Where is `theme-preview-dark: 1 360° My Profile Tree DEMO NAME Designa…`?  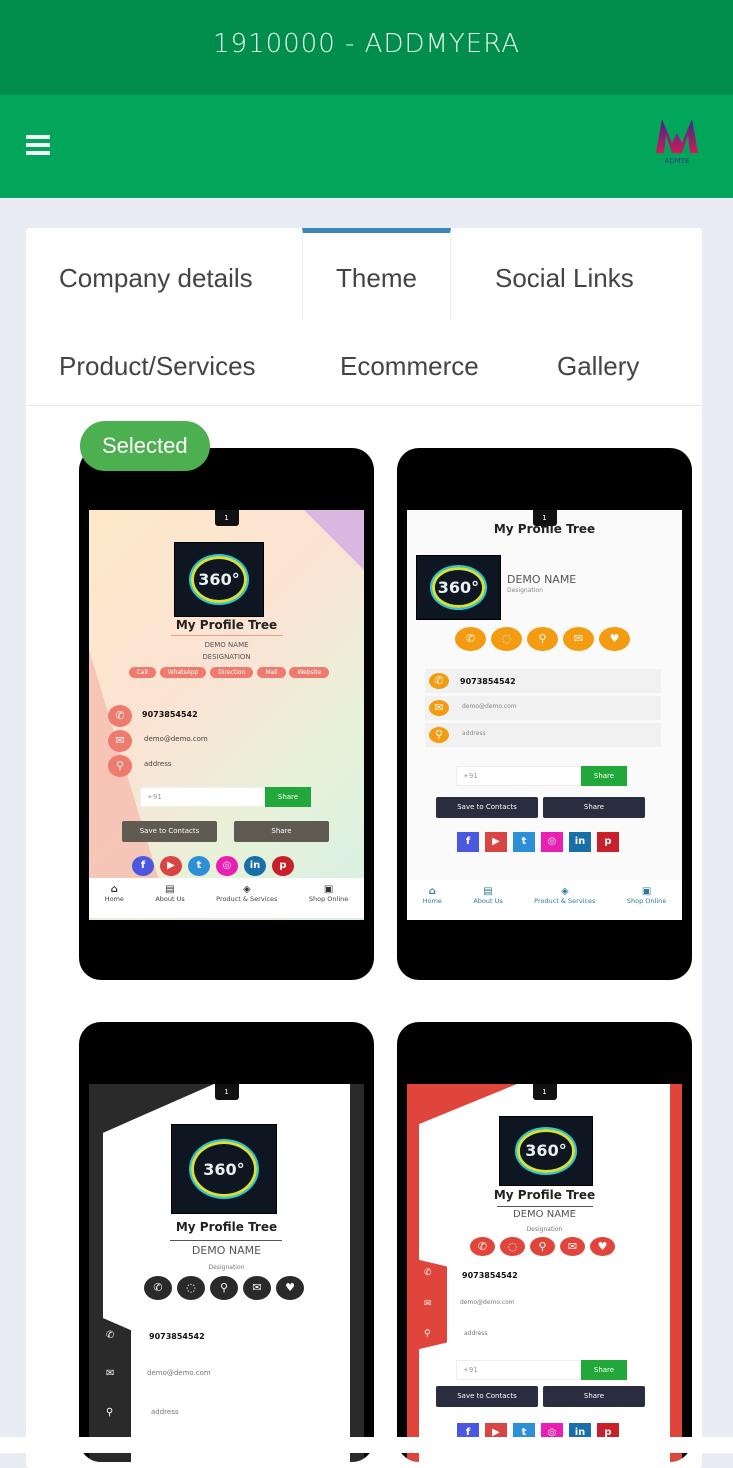 theme-preview-dark: 1 360° My Profile Tree DEMO NAME Designa… is located at coordinates (226, 1273).